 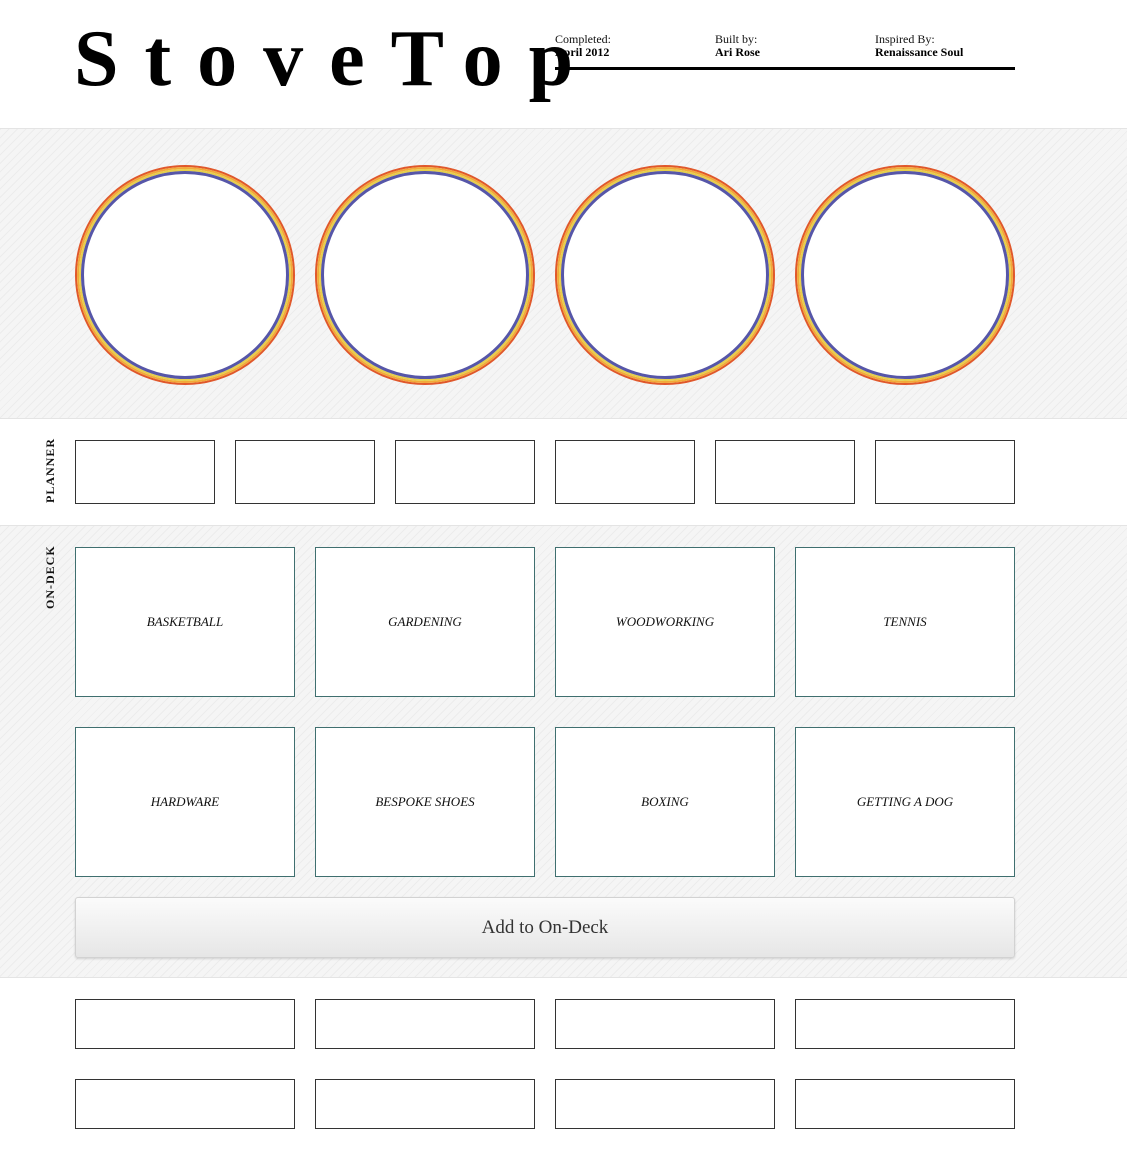 What do you see at coordinates (919, 52) in the screenshot?
I see `inspired-by-value: Renaissance Soul` at bounding box center [919, 52].